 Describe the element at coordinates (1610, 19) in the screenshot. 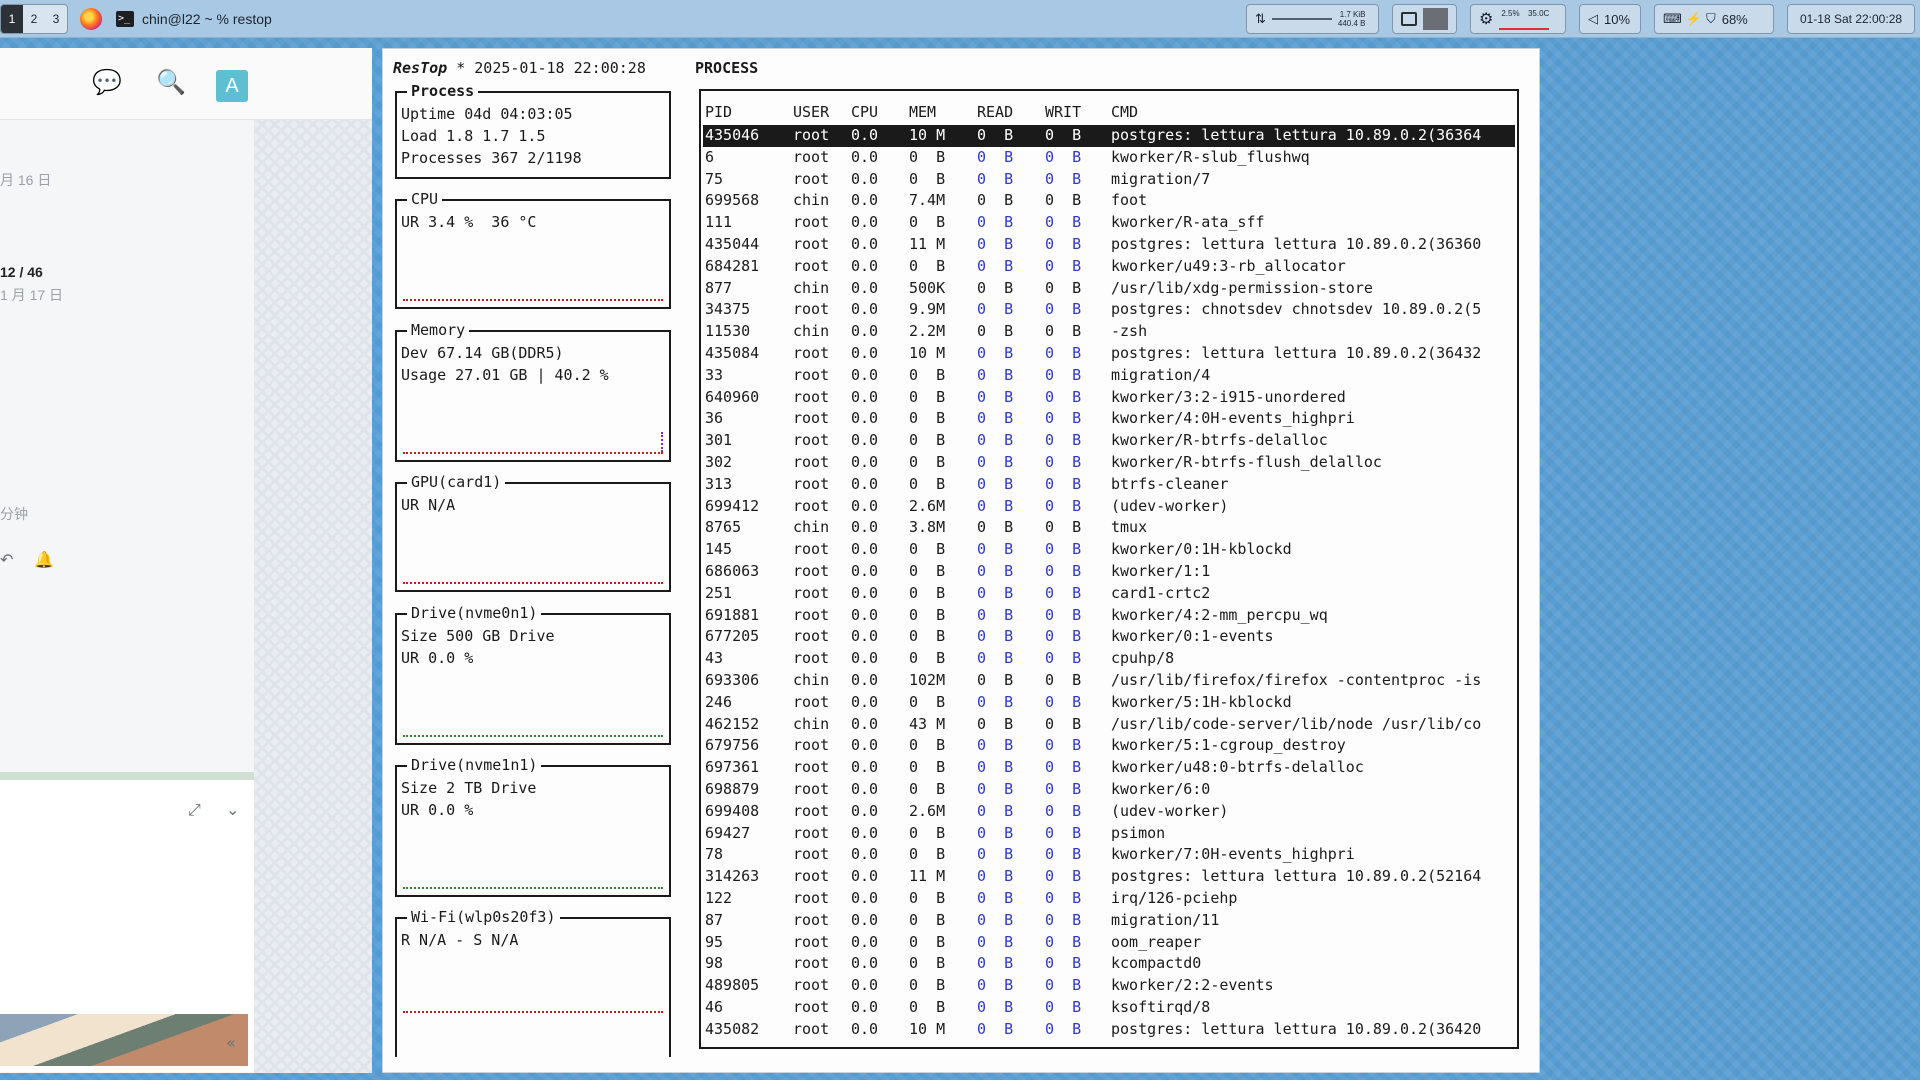

I see `volume-widget: ◁ 10%` at that location.